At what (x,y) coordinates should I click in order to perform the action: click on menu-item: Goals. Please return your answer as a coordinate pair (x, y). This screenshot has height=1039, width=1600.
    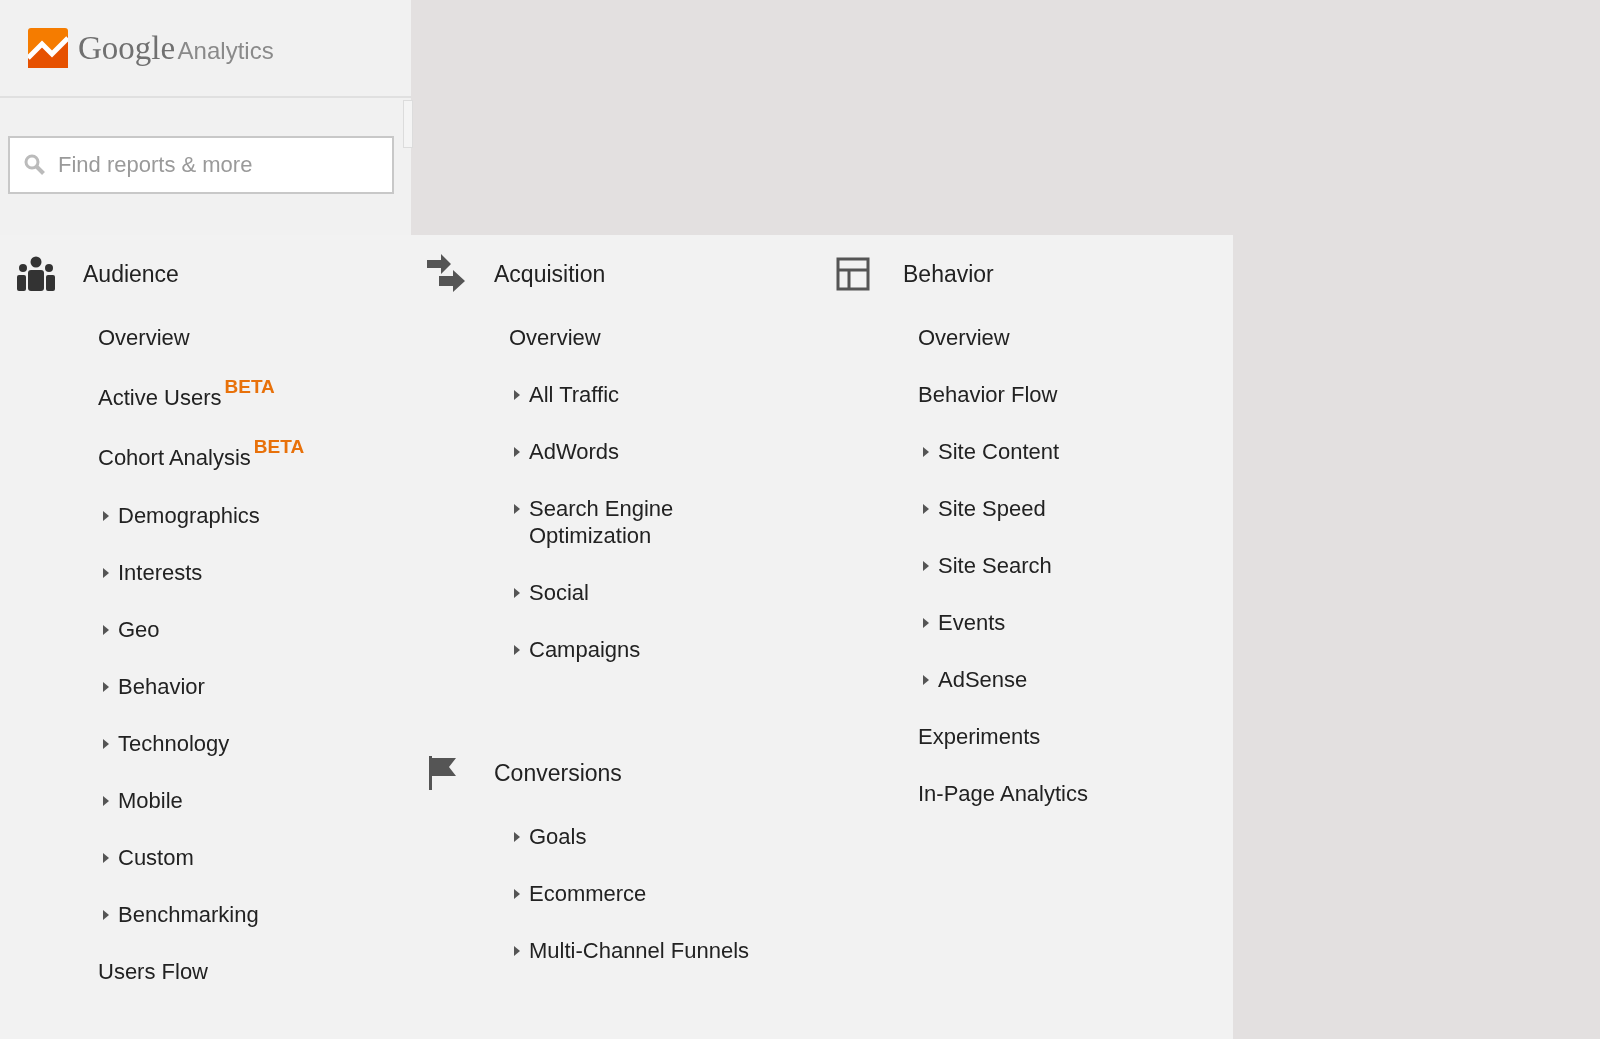
    Looking at the image, I should click on (633, 836).